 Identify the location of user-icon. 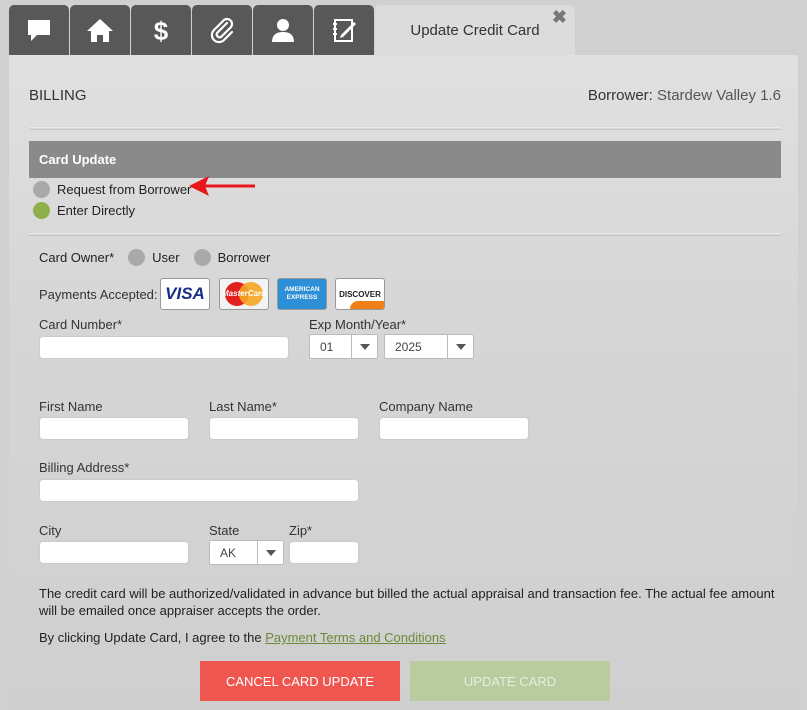
(283, 30).